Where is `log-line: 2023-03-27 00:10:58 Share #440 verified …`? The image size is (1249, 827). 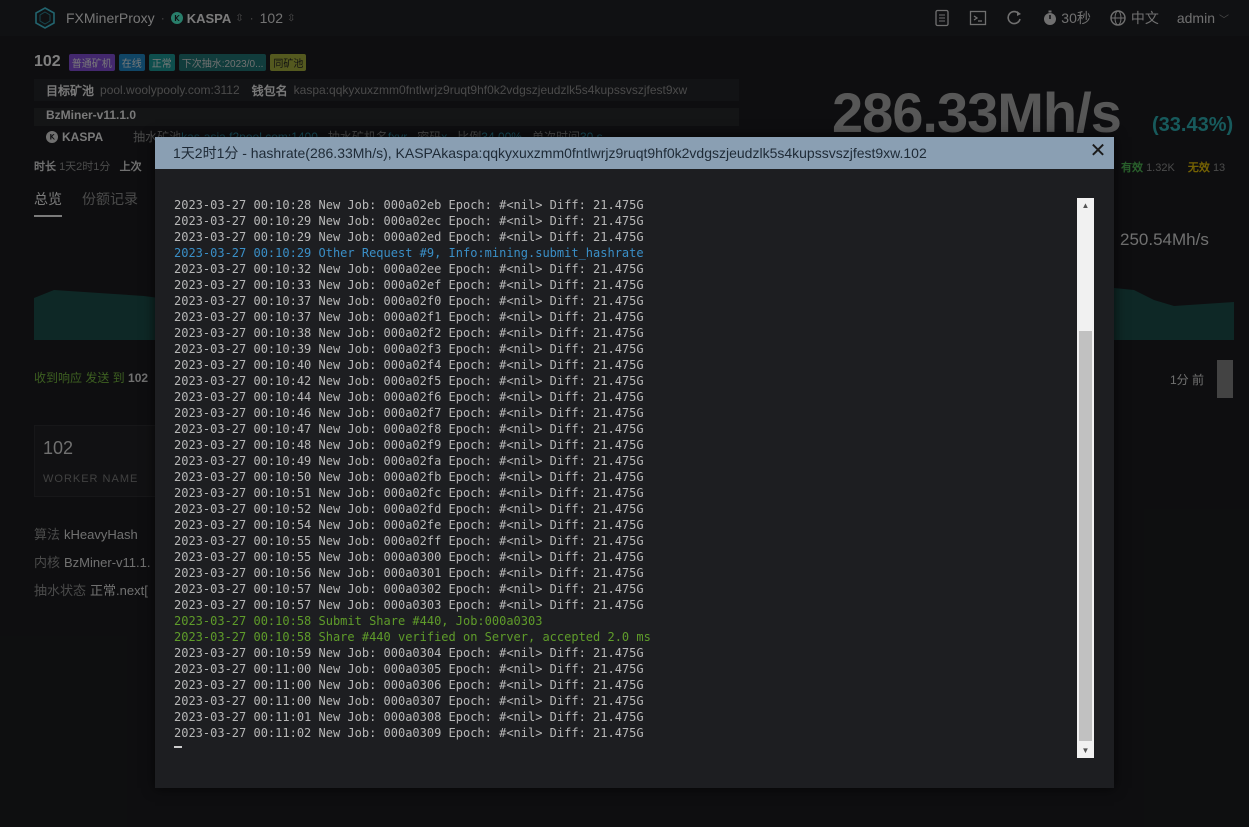 log-line: 2023-03-27 00:10:58 Share #440 verified … is located at coordinates (412, 637).